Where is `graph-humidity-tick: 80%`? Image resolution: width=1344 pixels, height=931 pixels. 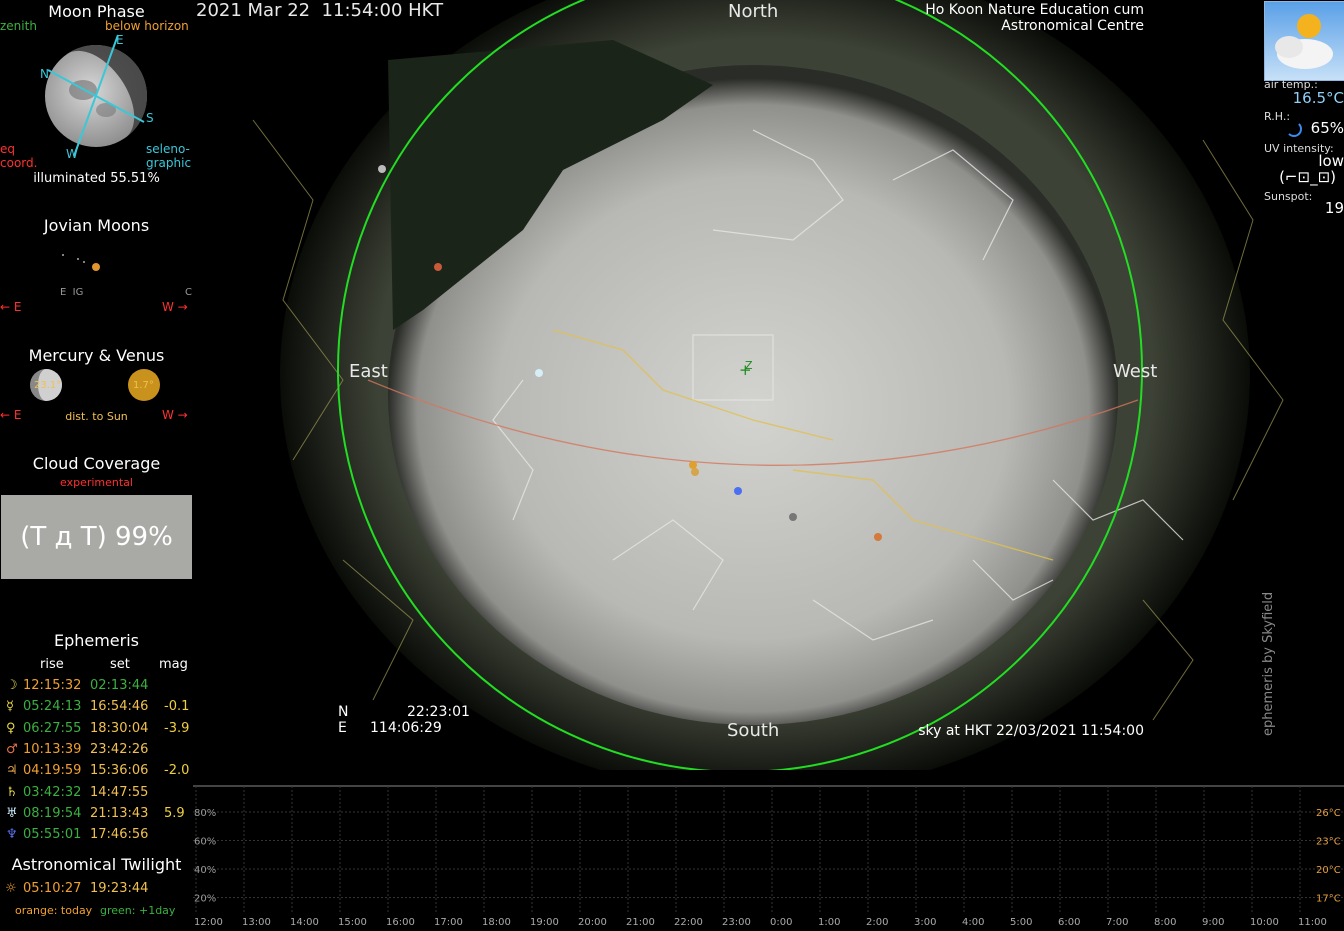
graph-humidity-tick: 80% is located at coordinates (205, 813).